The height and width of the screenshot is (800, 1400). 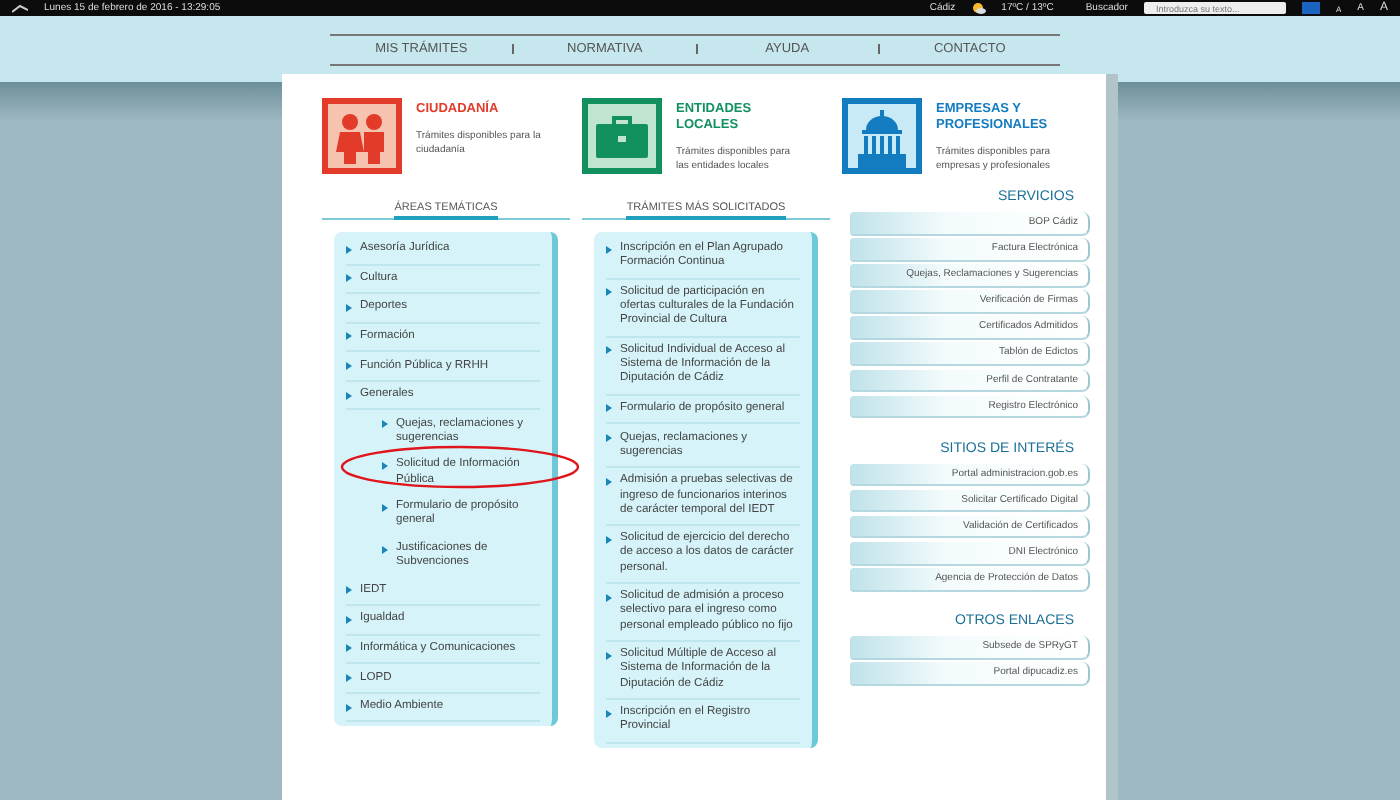 I want to click on building-icon, so click(x=882, y=136).